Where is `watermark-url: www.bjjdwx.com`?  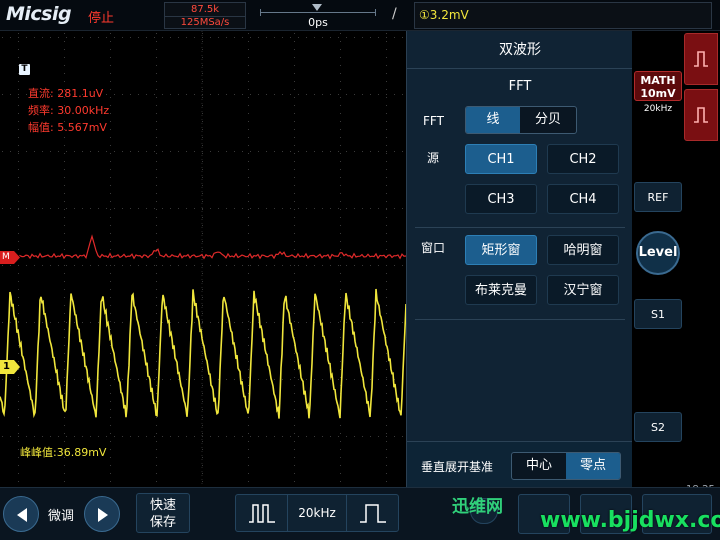
watermark-url: www.bjjdwx.com is located at coordinates (630, 520).